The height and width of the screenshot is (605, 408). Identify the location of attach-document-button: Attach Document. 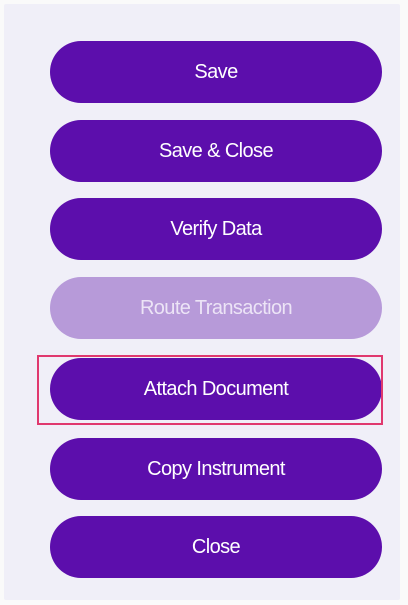
(216, 389).